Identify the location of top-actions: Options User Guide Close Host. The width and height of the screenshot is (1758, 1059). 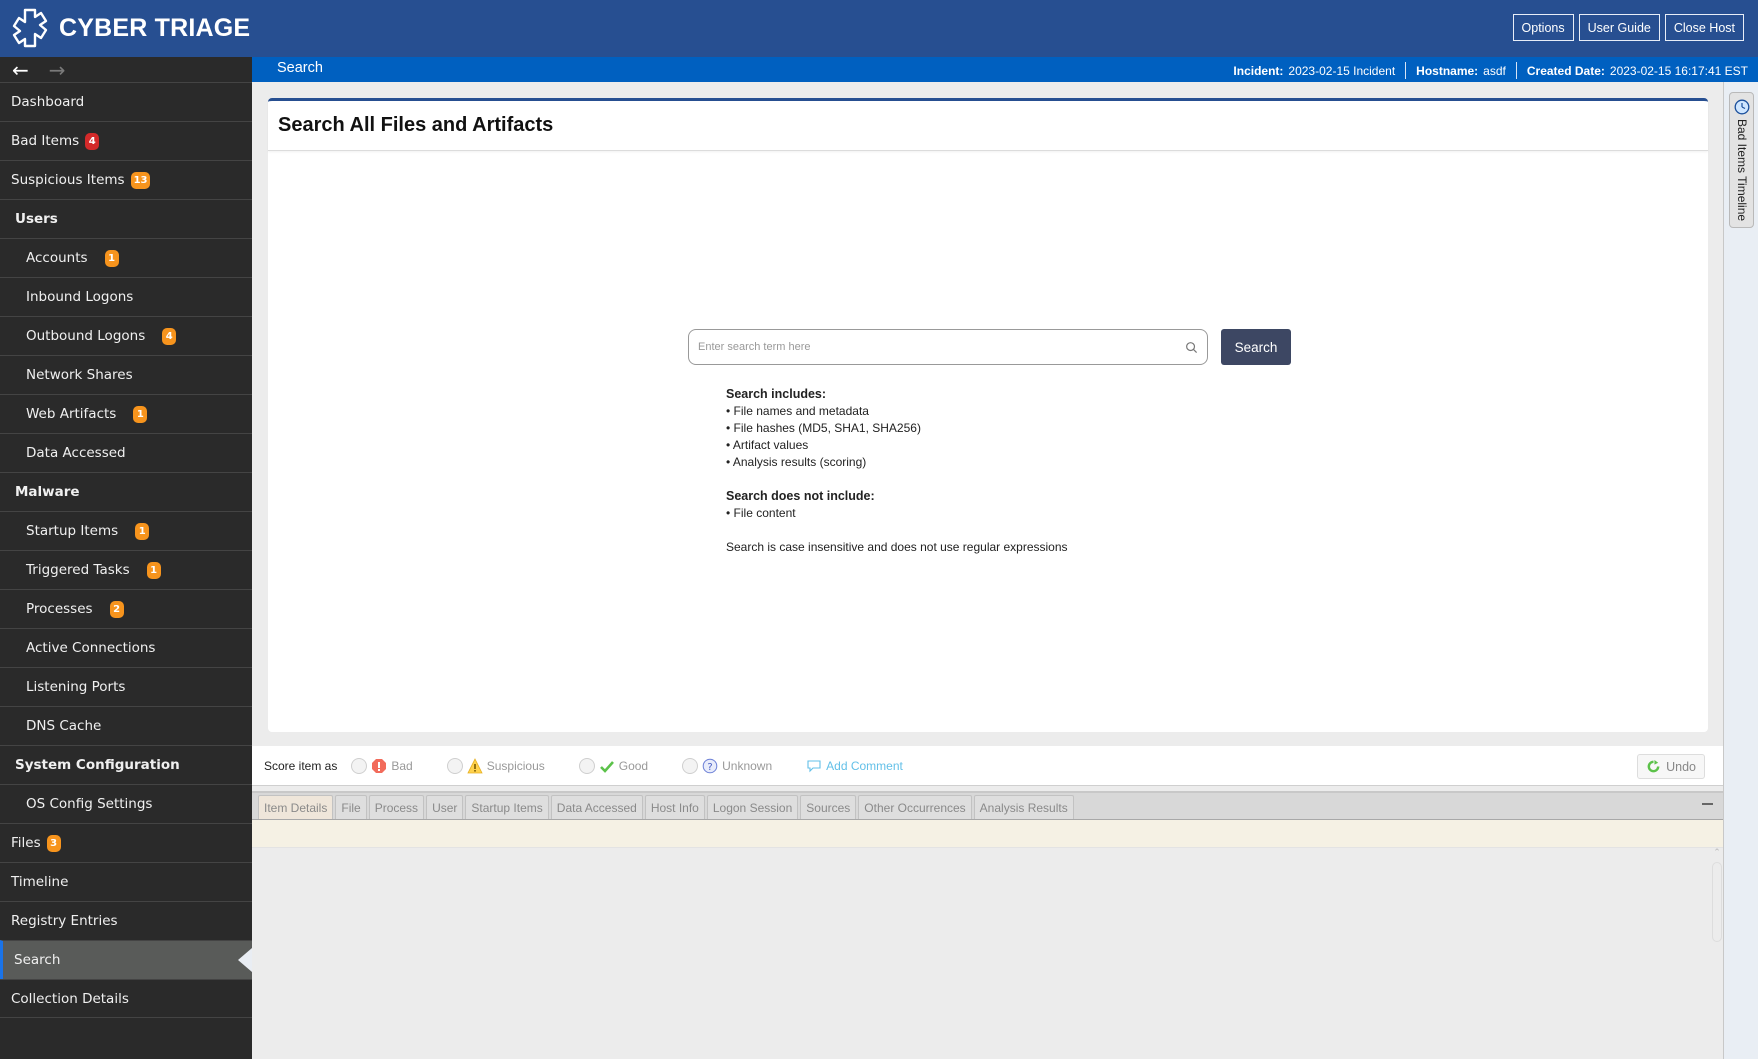
(1628, 27).